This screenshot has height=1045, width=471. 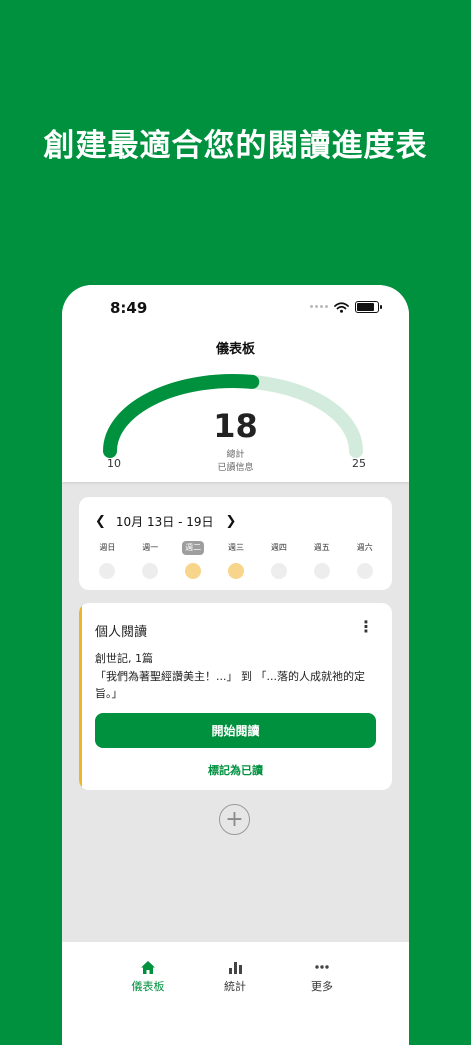 What do you see at coordinates (235, 146) in the screenshot?
I see `promo-headline: 創建最適合您的閱讀進度表` at bounding box center [235, 146].